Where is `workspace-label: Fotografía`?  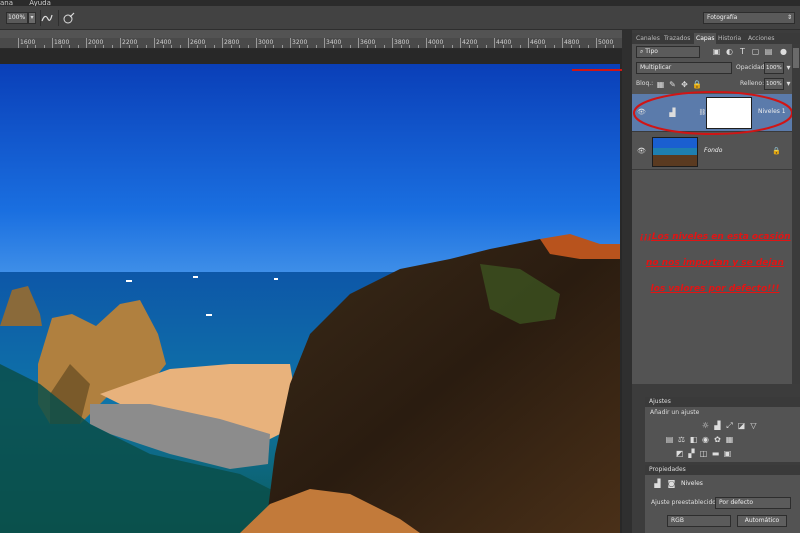 workspace-label: Fotografía is located at coordinates (722, 17).